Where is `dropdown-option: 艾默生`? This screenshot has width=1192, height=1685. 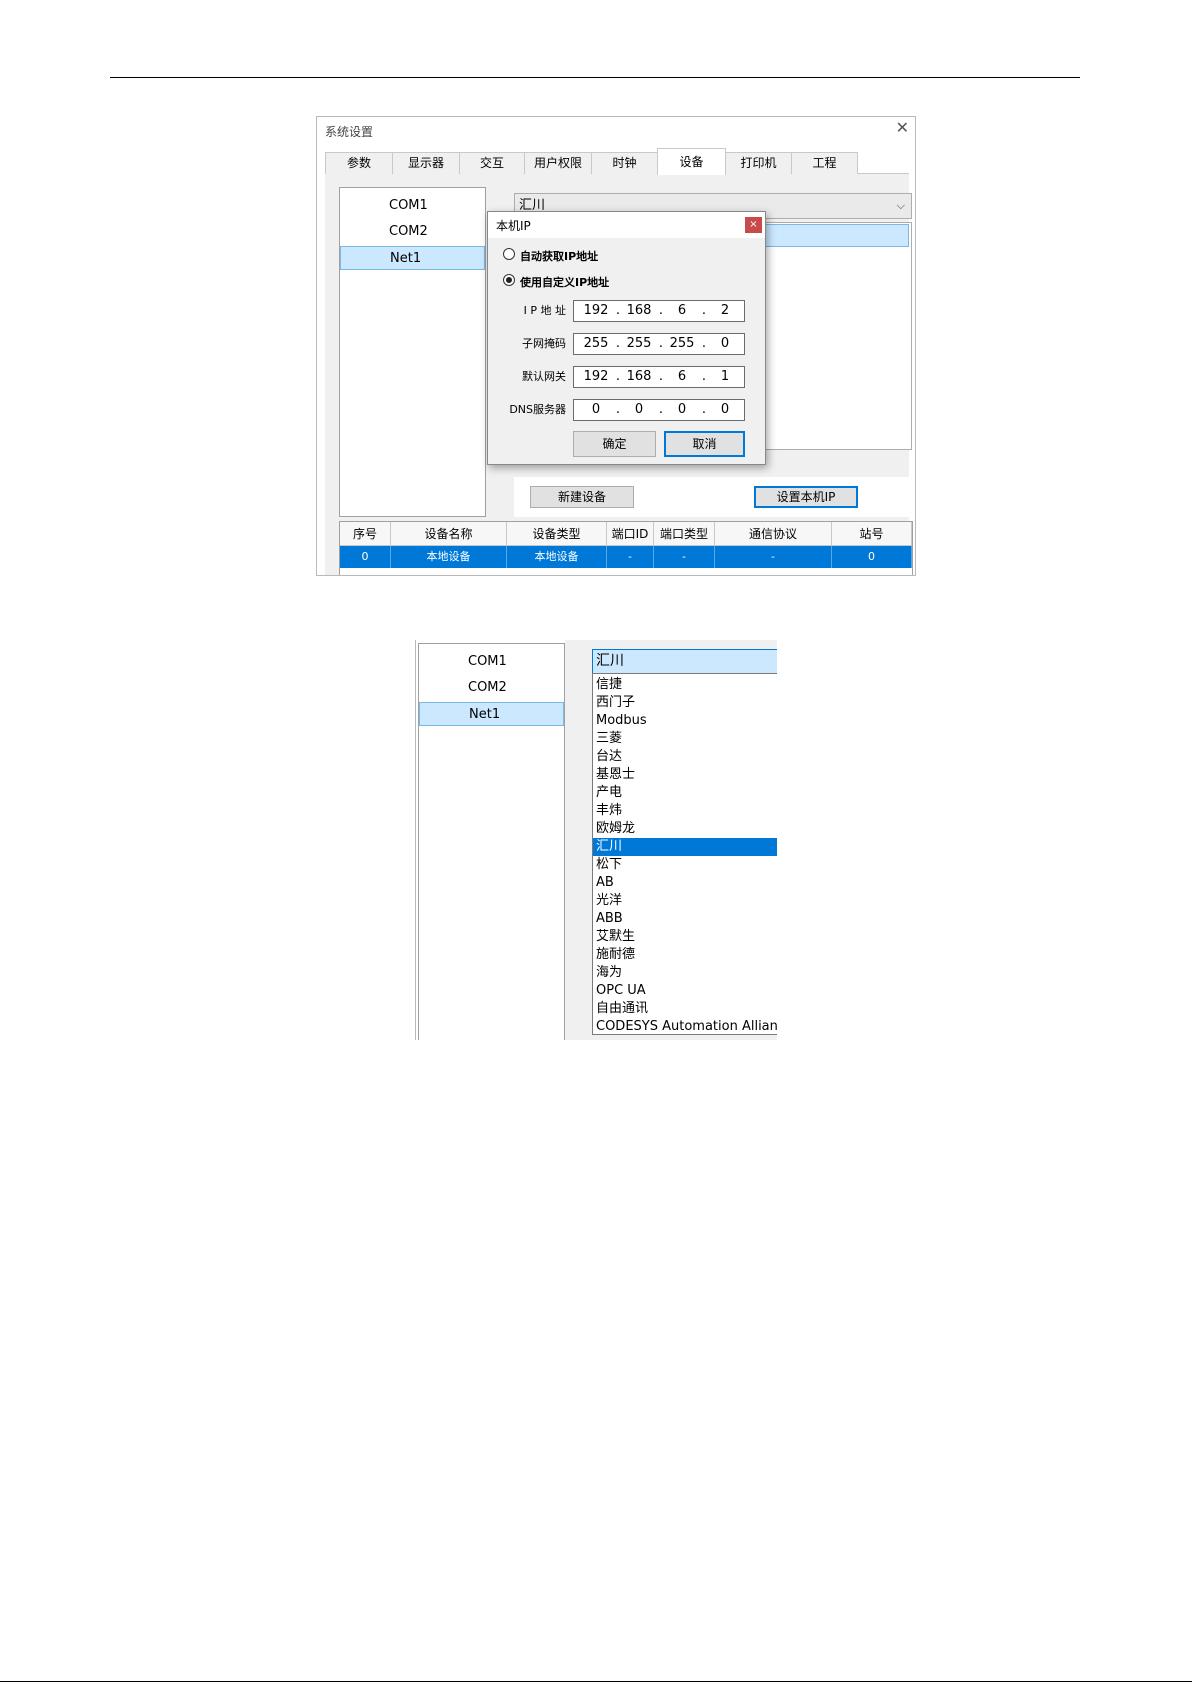 dropdown-option: 艾默生 is located at coordinates (685, 937).